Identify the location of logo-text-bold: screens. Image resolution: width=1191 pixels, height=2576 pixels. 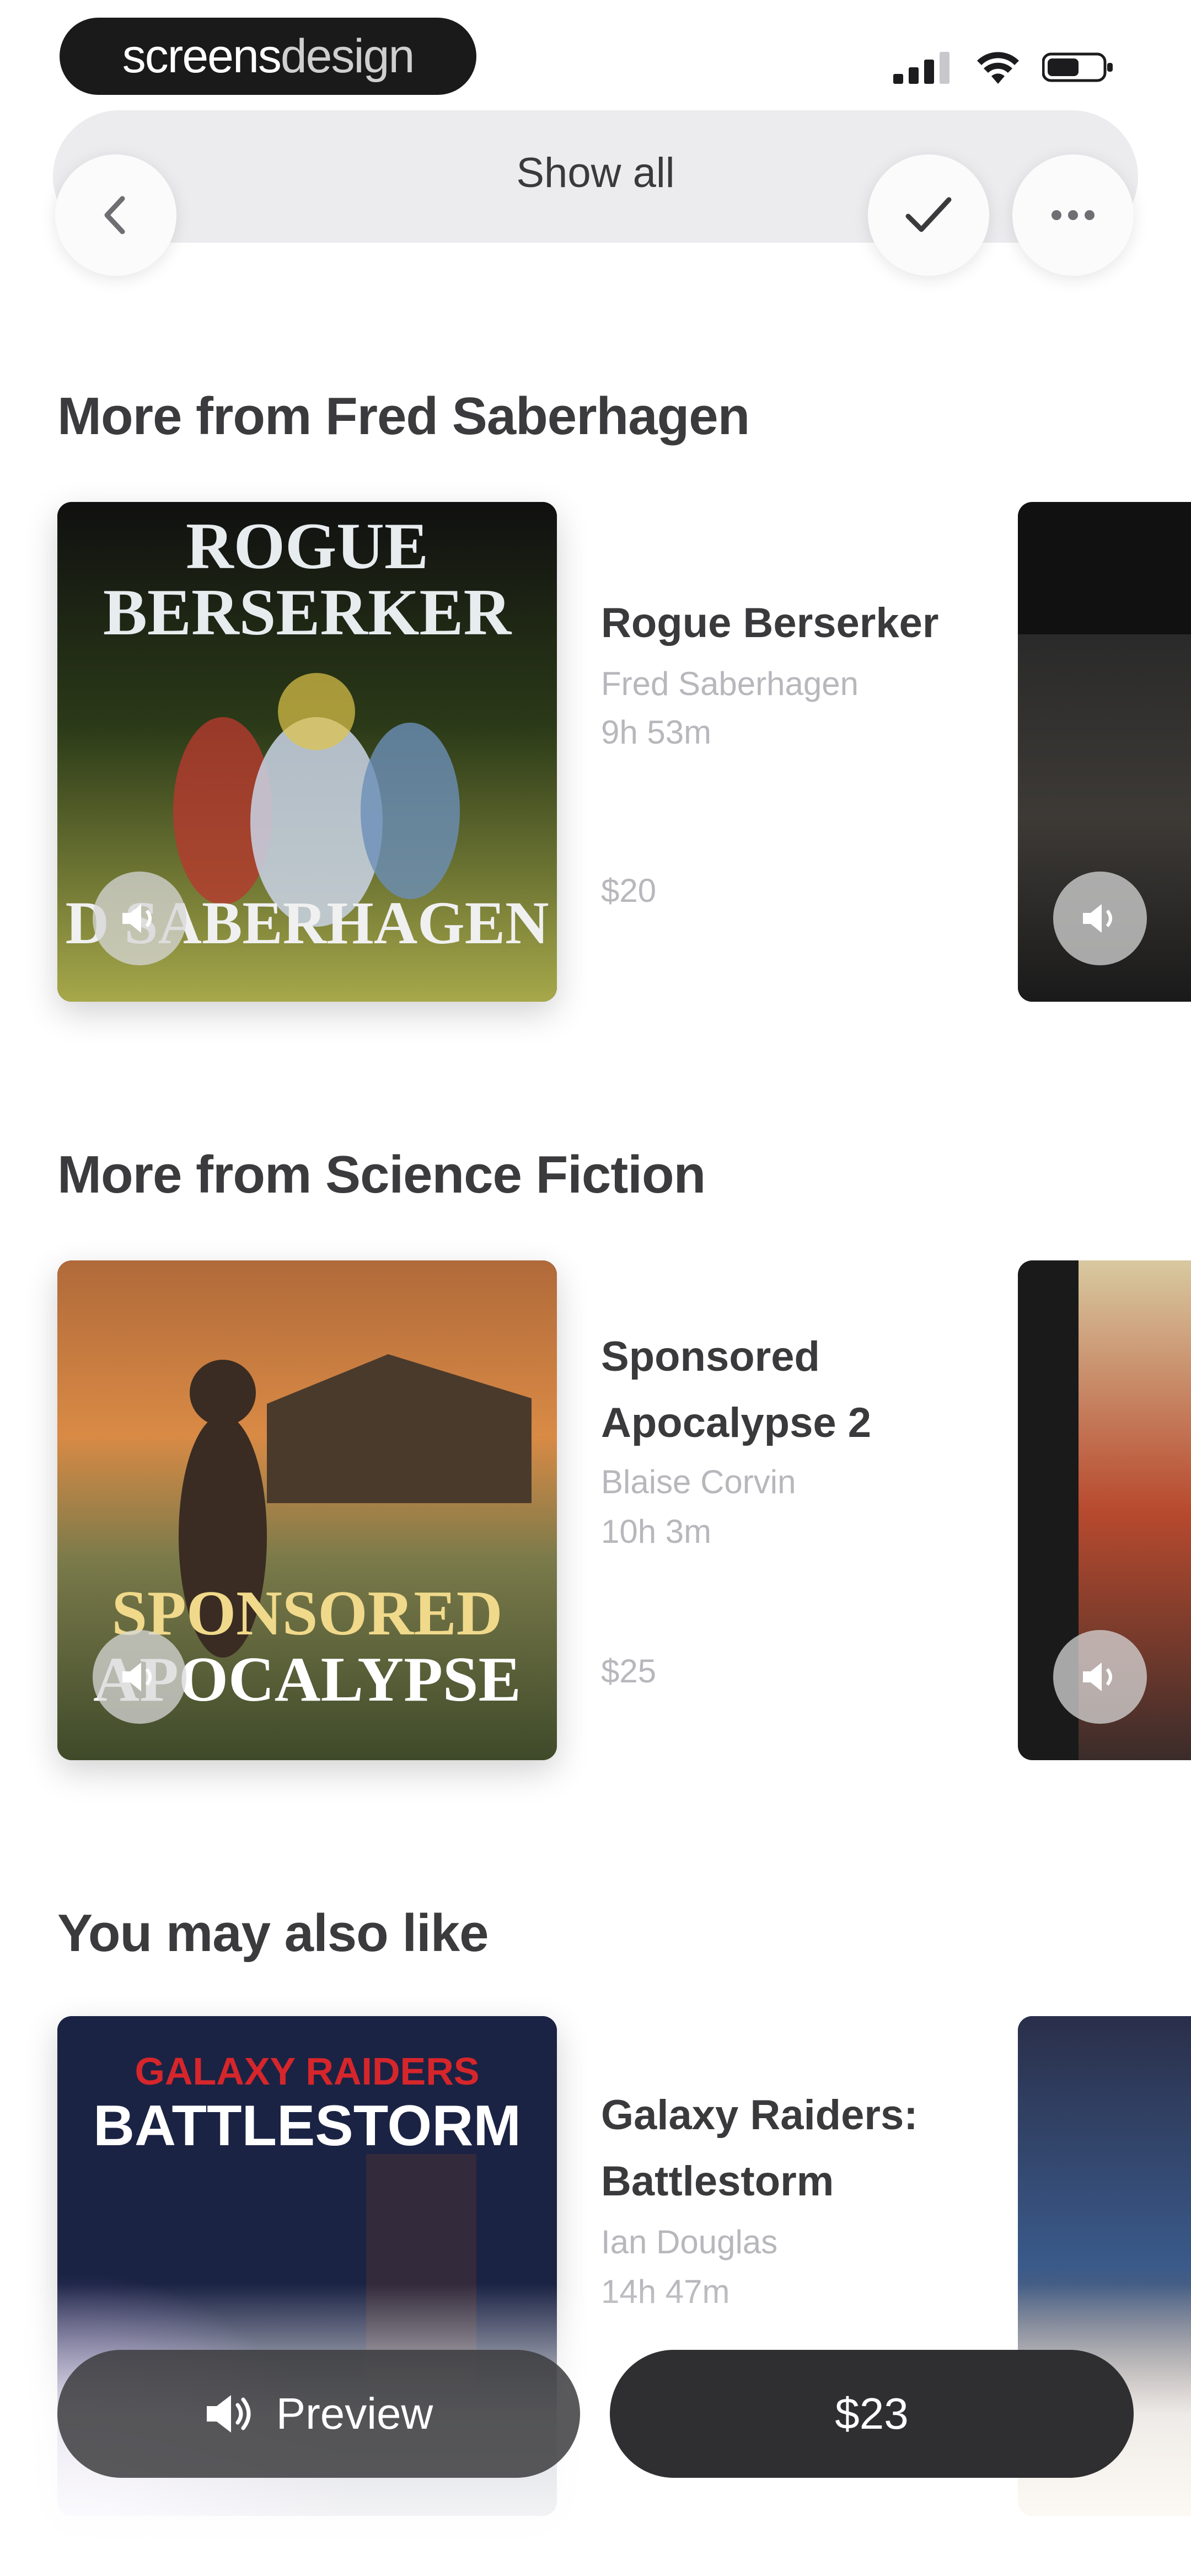
(202, 56).